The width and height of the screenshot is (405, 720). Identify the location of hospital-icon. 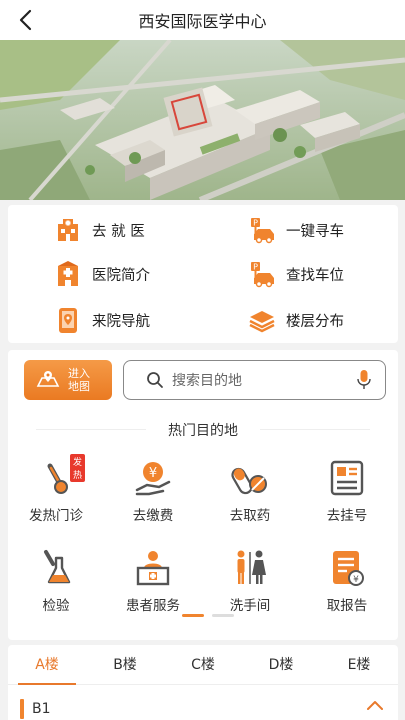
(68, 230).